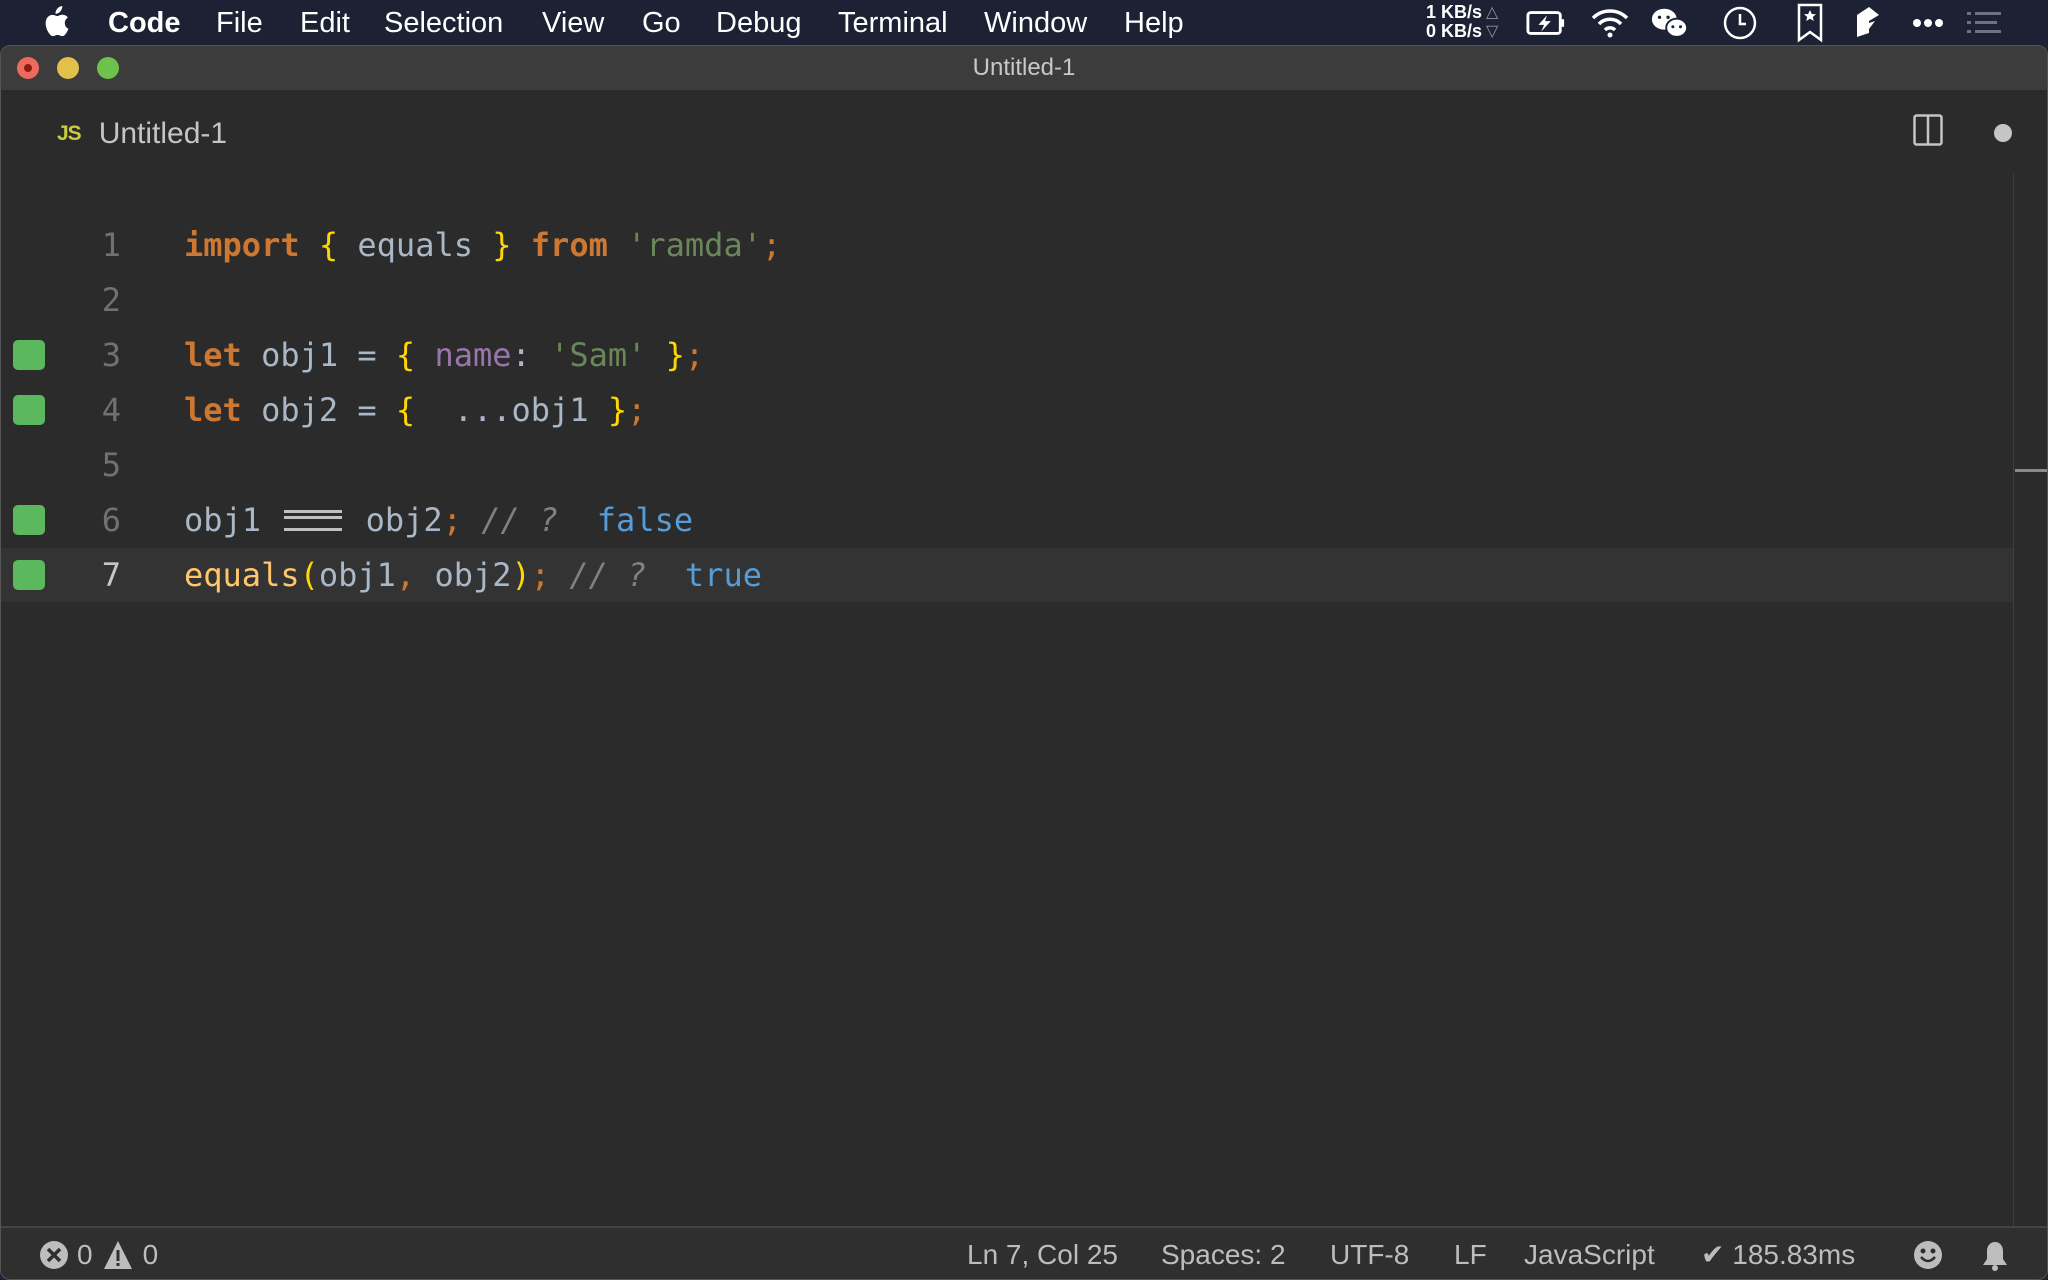  I want to click on tab-untitled-1: JS Untitled-1, so click(142, 134).